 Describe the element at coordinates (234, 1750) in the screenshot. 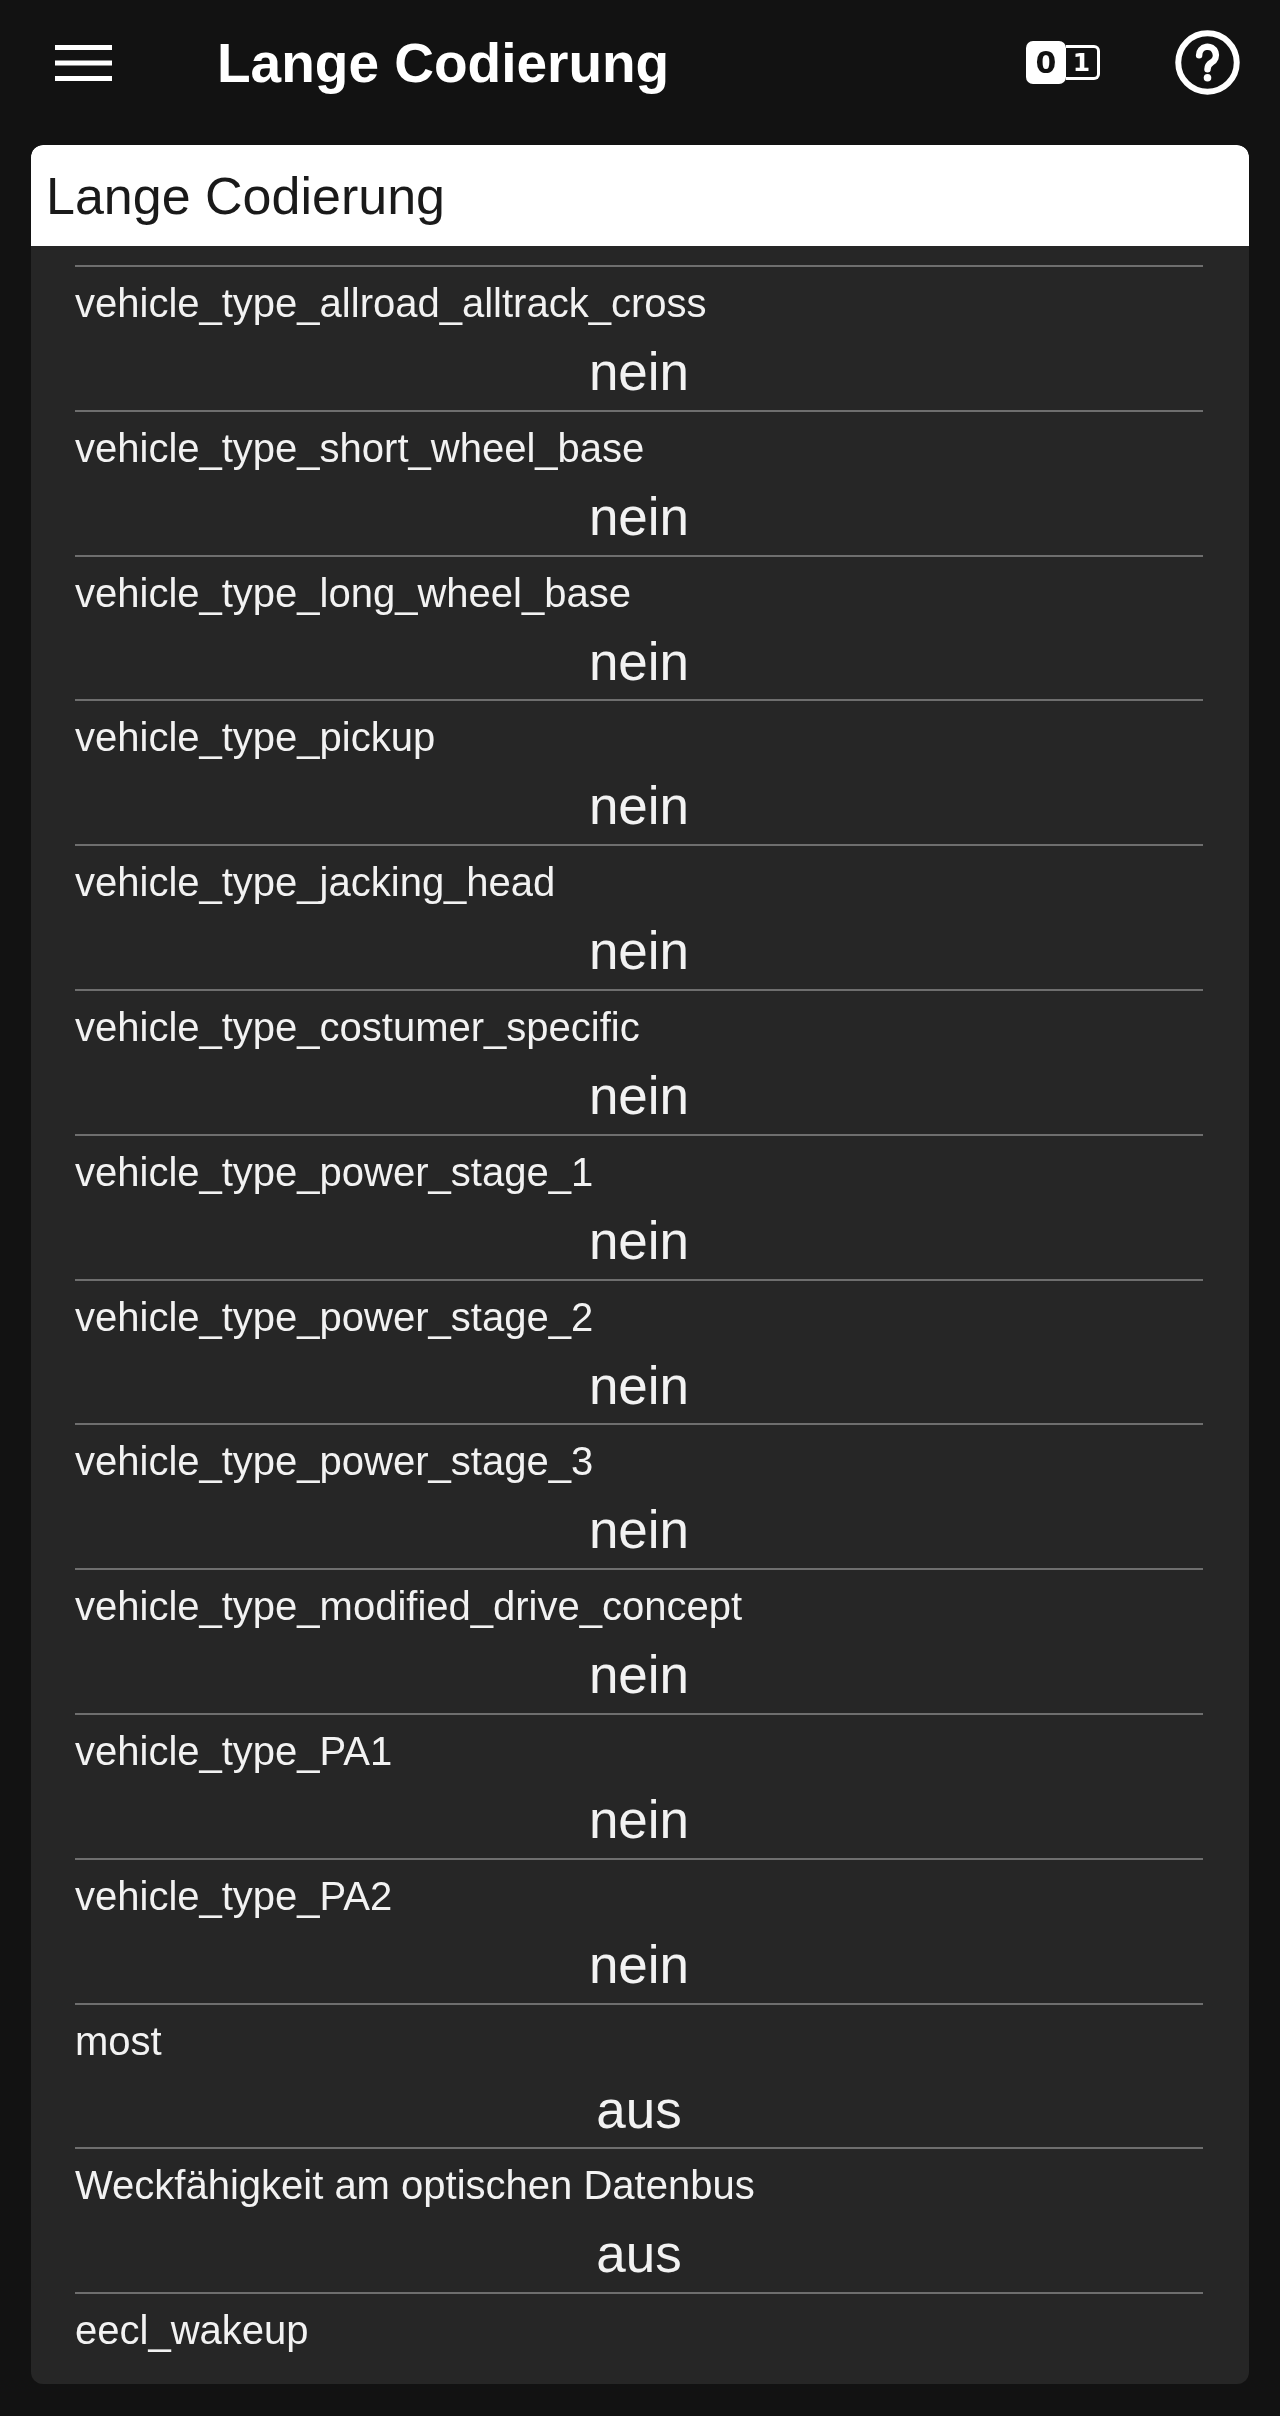

I see `parameter-name: vehicle_type_PA1` at that location.